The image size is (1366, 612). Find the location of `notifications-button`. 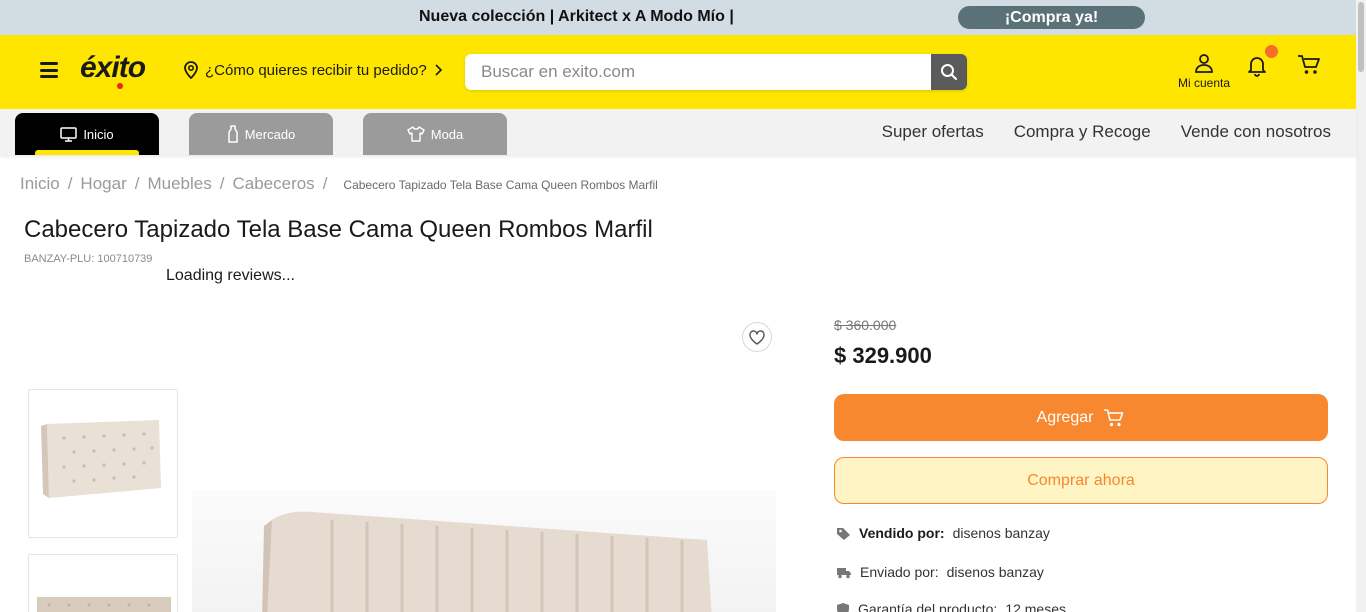

notifications-button is located at coordinates (1257, 67).